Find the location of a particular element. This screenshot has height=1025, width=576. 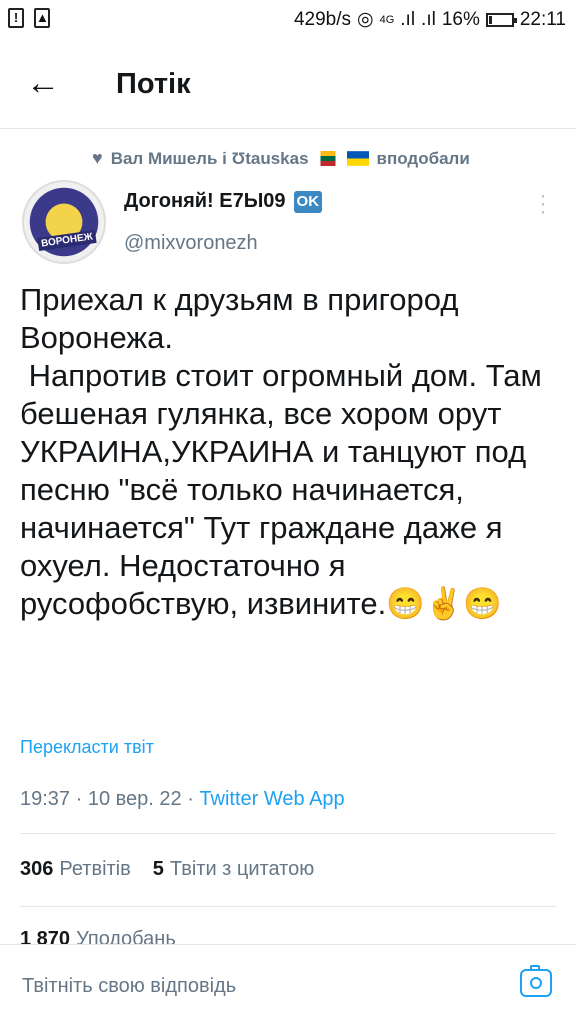

back-arrow-icon: ← is located at coordinates (43, 83).